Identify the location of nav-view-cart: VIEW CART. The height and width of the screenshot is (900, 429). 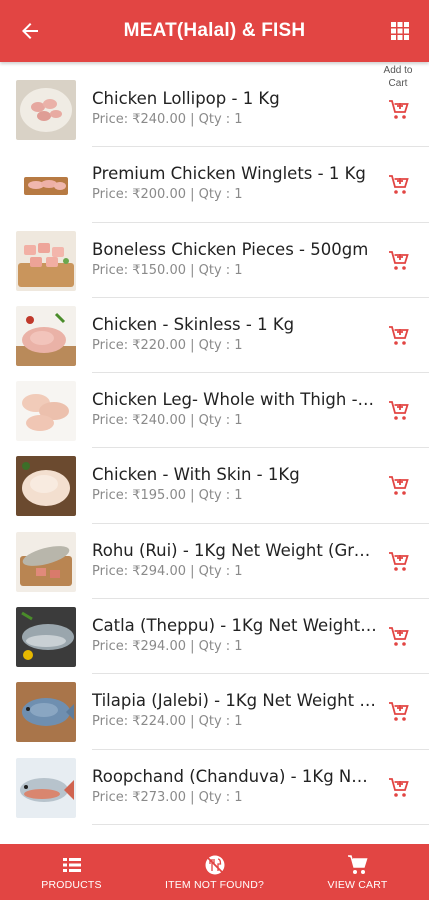
(357, 872).